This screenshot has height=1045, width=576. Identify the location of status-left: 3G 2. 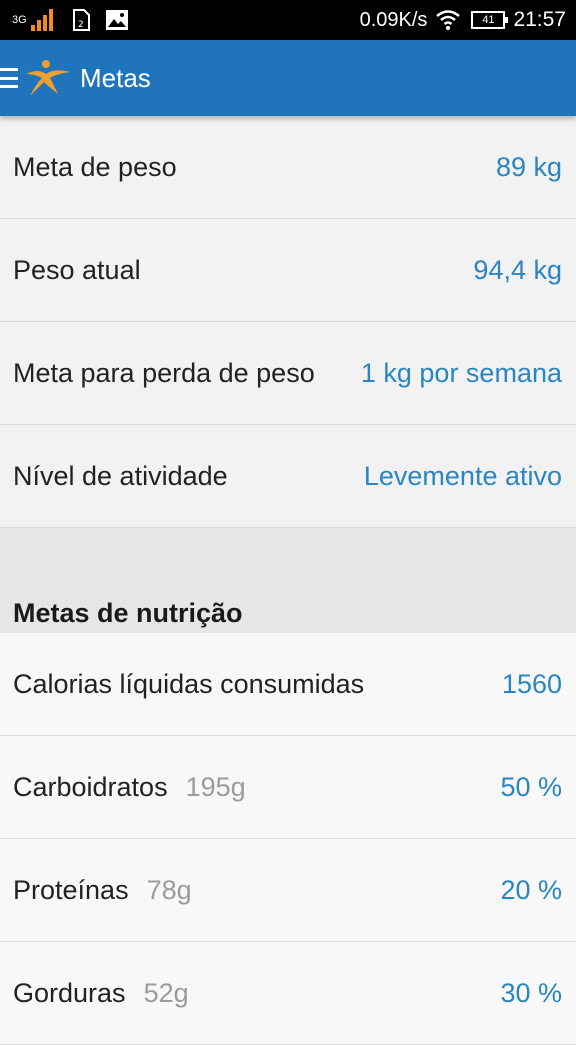
(70, 20).